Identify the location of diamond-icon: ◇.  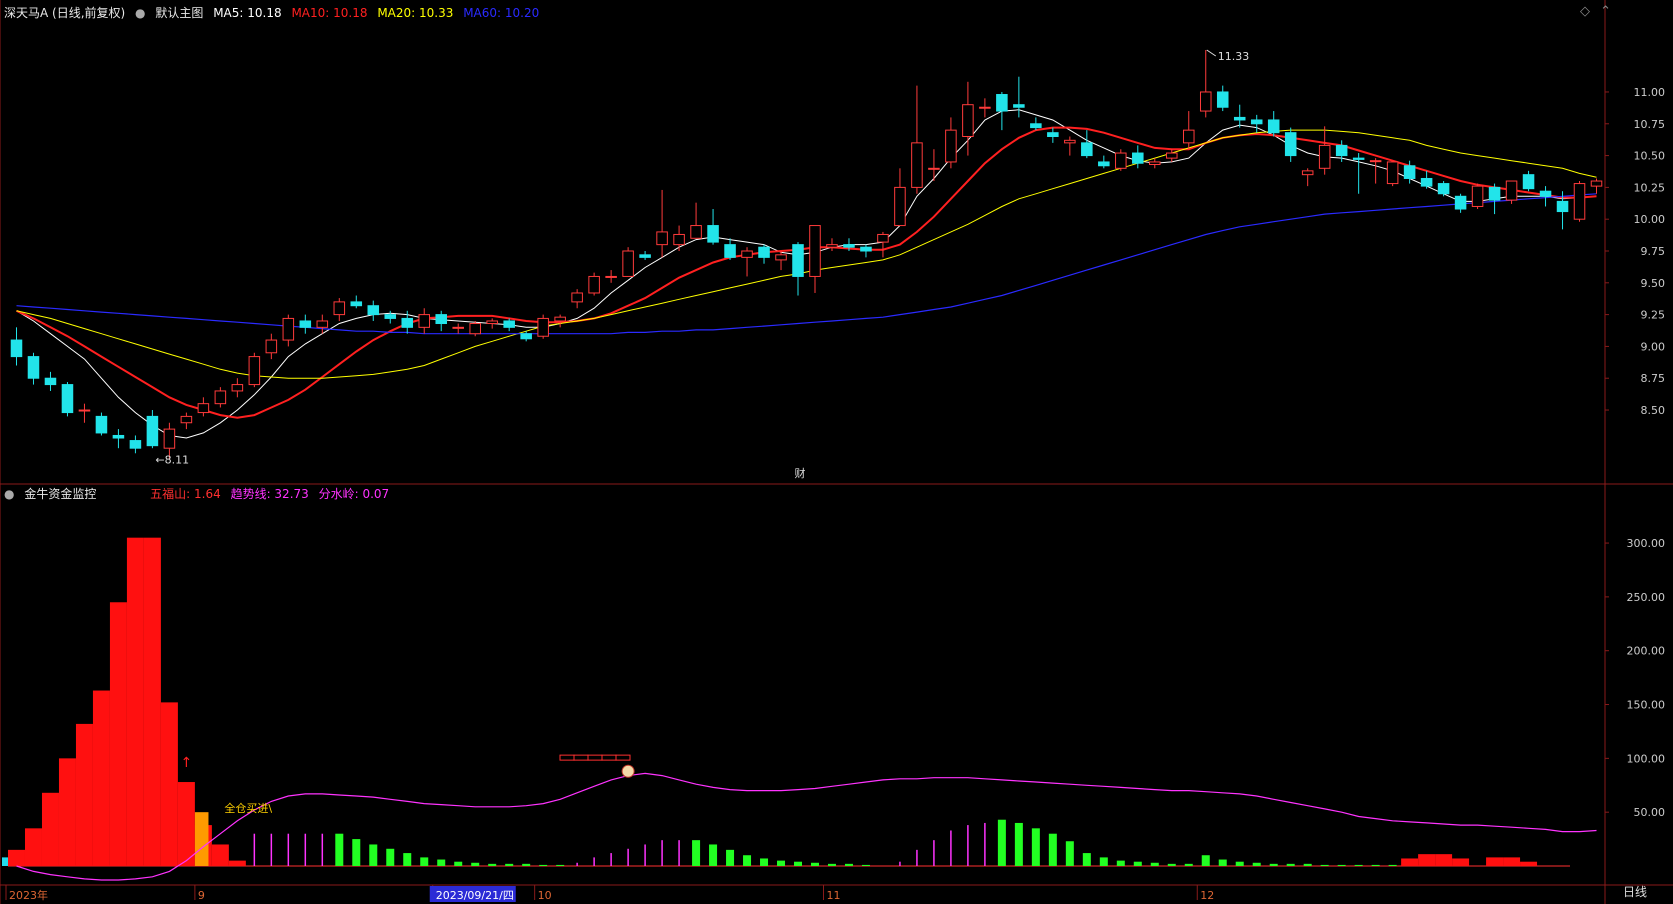
(1585, 11).